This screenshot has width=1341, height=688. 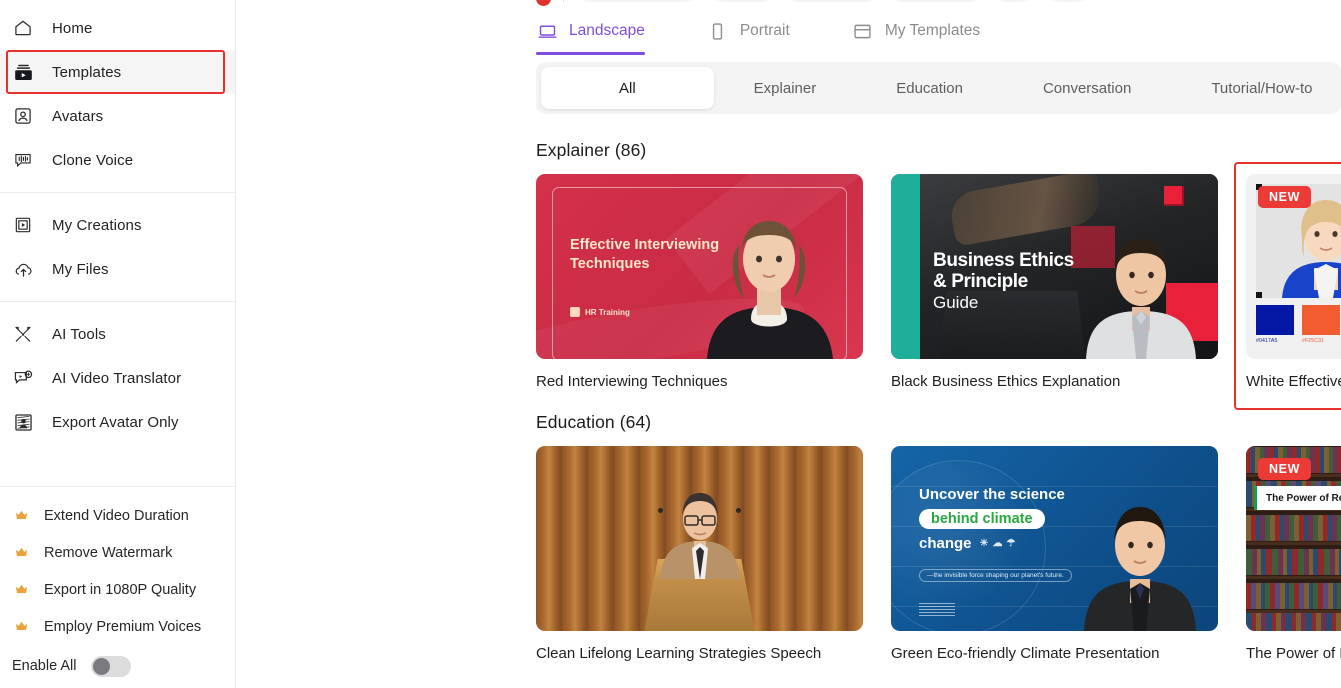 What do you see at coordinates (905, 266) in the screenshot?
I see `decor-teal-bar` at bounding box center [905, 266].